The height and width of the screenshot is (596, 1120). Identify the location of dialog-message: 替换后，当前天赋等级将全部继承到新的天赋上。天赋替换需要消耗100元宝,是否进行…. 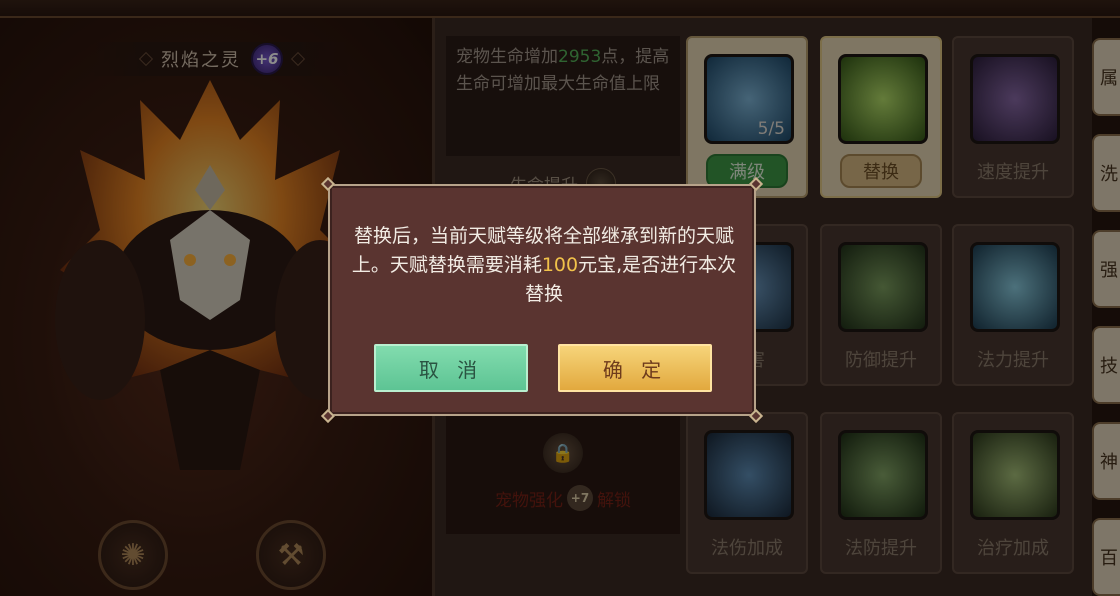
(544, 265).